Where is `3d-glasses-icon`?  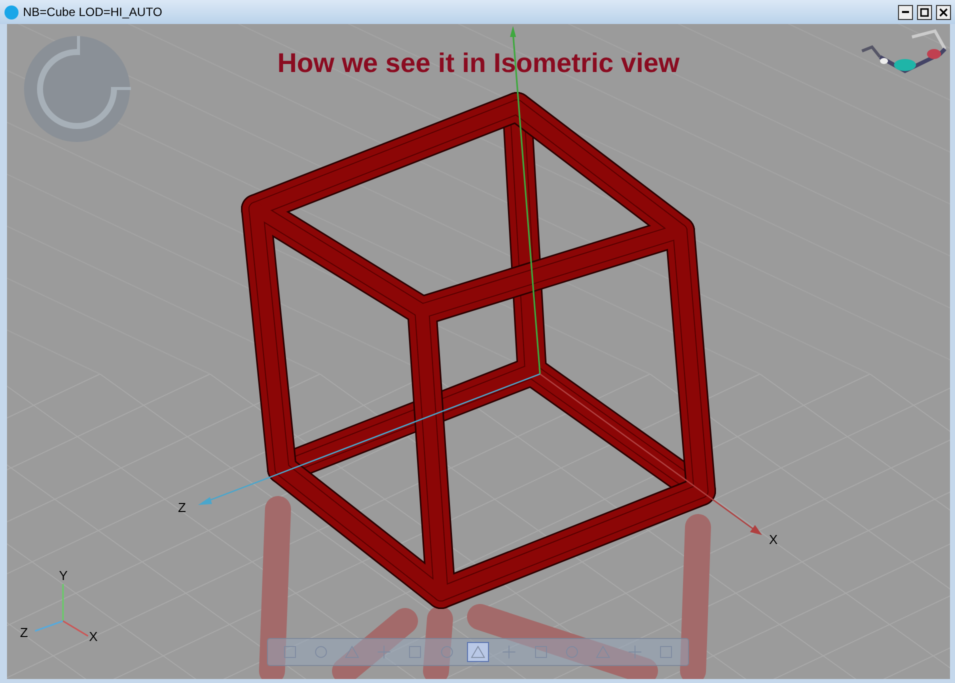 3d-glasses-icon is located at coordinates (903, 51).